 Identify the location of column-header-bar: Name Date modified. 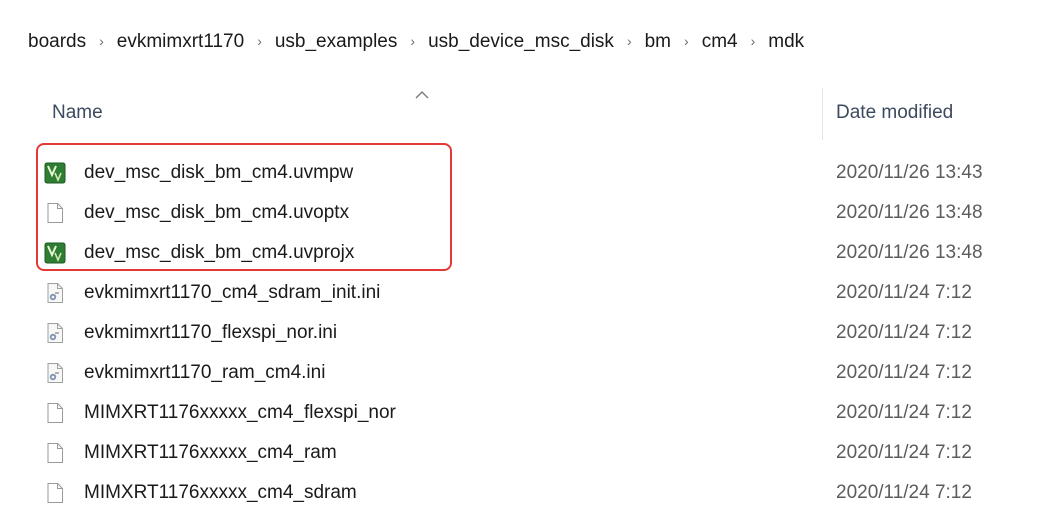
(523, 114).